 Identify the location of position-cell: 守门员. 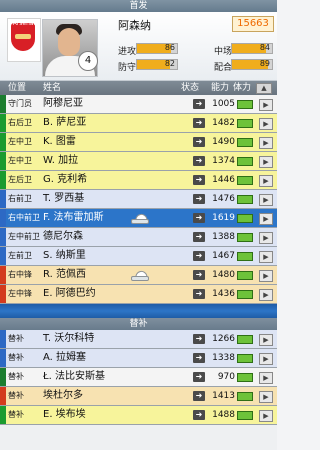
(20, 104).